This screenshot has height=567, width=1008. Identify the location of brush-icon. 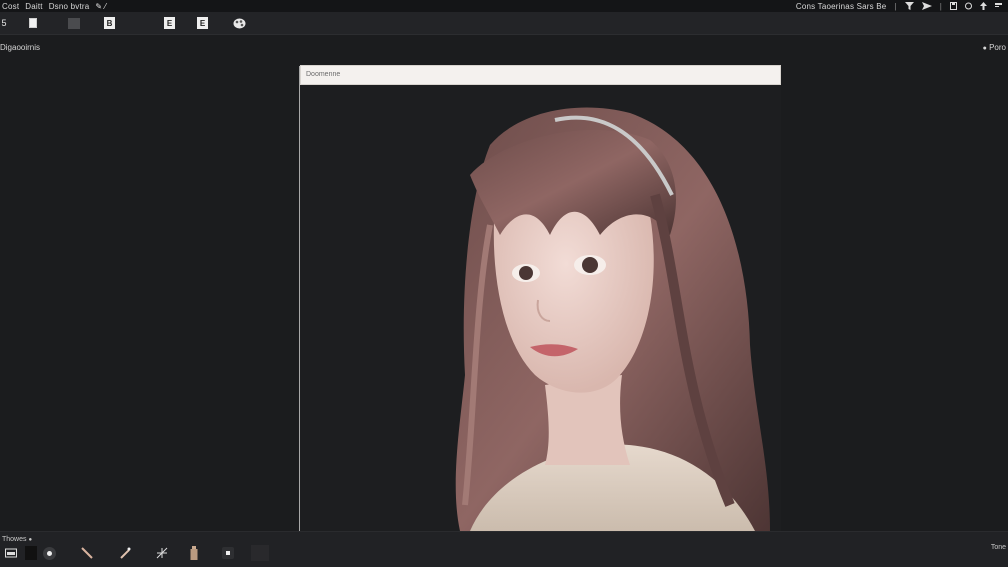
(87, 553).